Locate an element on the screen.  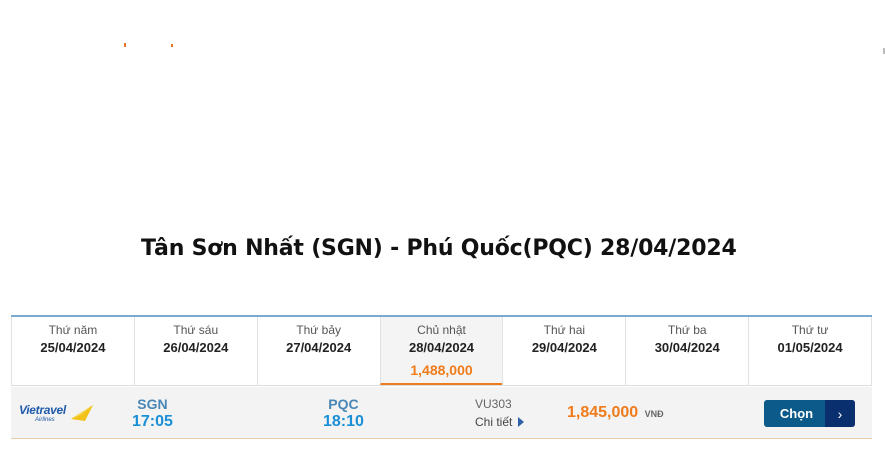
date-tab-26-04: Thứ sáu 26/04/2024 is located at coordinates (195, 351).